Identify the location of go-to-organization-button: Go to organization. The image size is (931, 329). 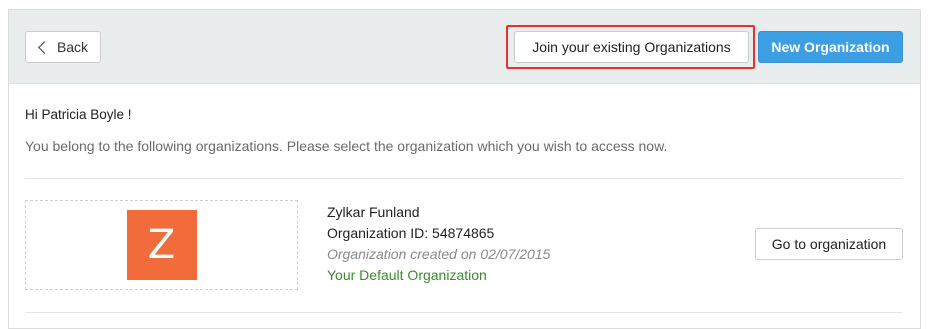
(829, 244).